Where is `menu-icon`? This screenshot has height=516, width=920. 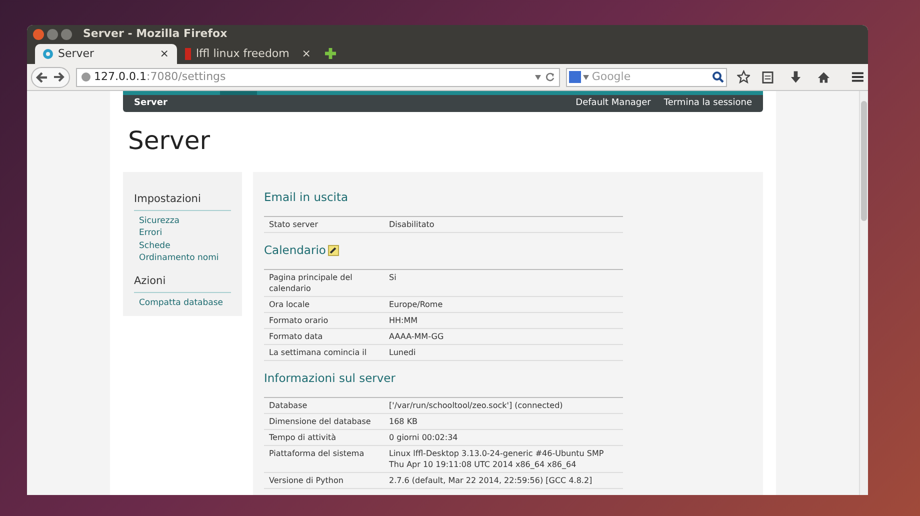
menu-icon is located at coordinates (857, 77).